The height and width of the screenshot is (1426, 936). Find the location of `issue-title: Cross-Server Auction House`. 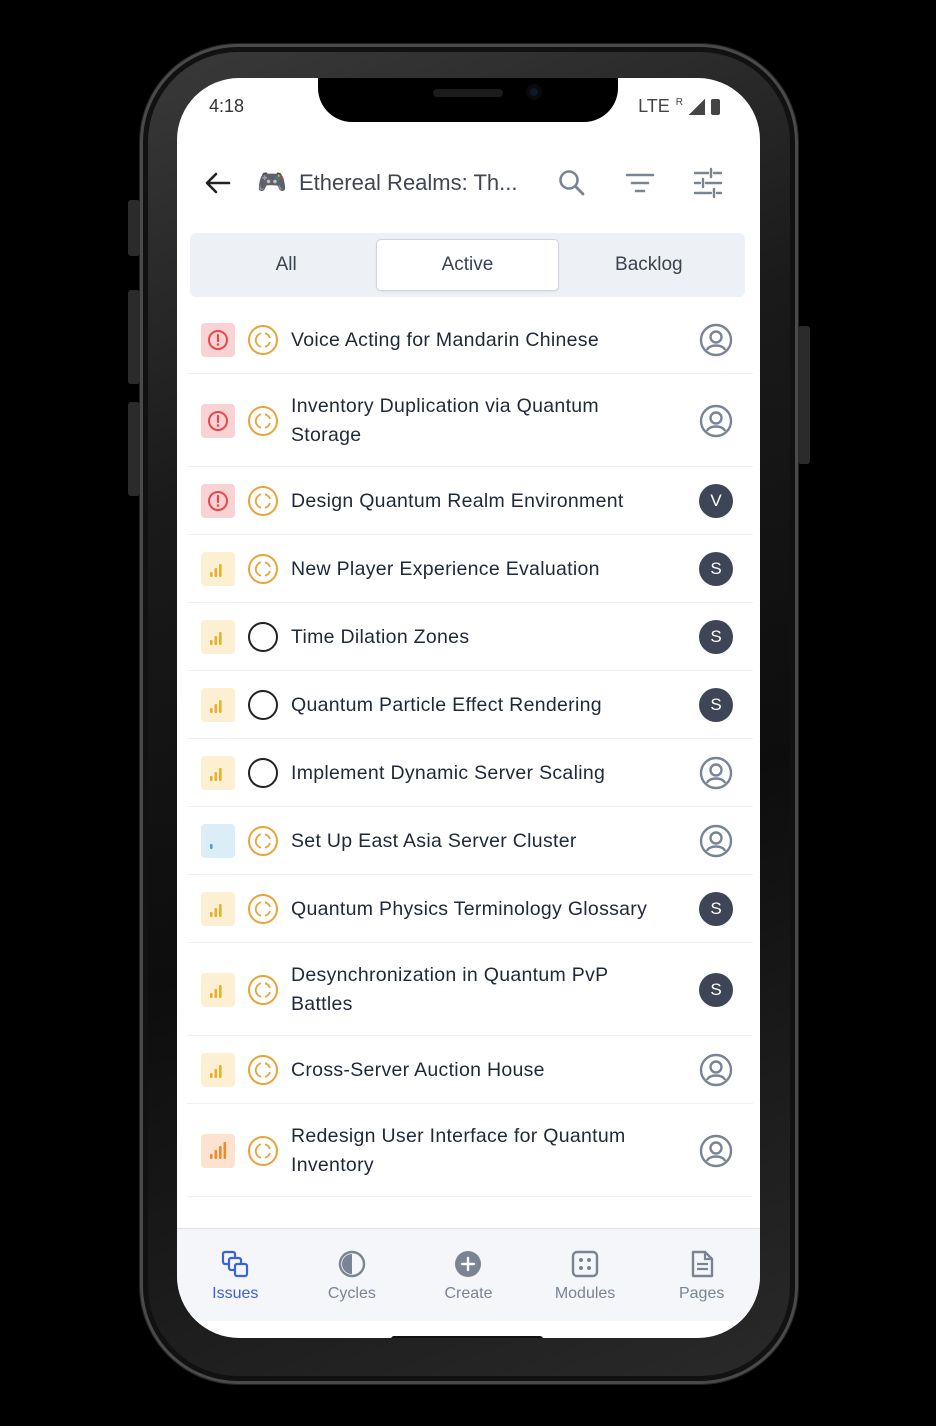

issue-title: Cross-Server Auction House is located at coordinates (489, 1070).